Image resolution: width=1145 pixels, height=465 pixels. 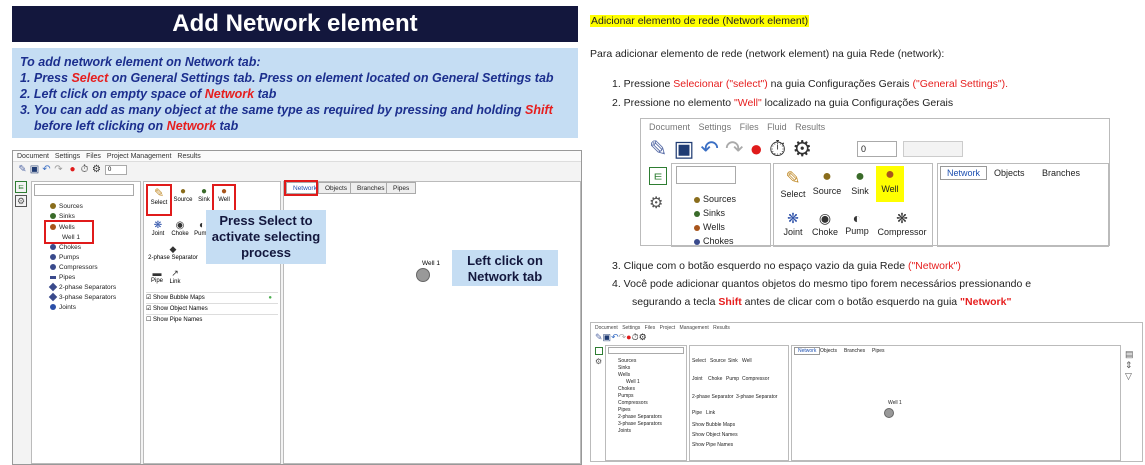 What do you see at coordinates (902, 223) in the screenshot?
I see `shot1-compressor-button: ❋ Compressor` at bounding box center [902, 223].